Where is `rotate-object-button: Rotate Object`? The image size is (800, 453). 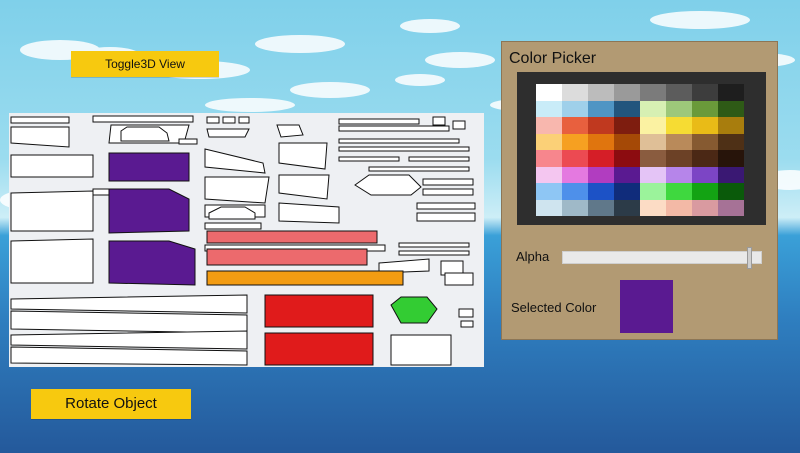
rotate-object-button: Rotate Object is located at coordinates (111, 404).